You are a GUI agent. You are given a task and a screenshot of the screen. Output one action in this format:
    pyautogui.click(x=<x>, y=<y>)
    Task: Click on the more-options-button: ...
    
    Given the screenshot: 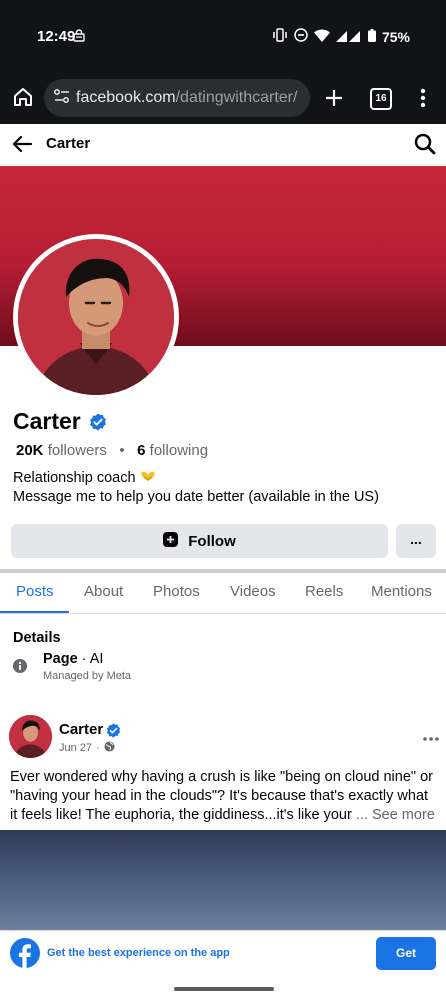 What is the action you would take?
    pyautogui.click(x=416, y=541)
    